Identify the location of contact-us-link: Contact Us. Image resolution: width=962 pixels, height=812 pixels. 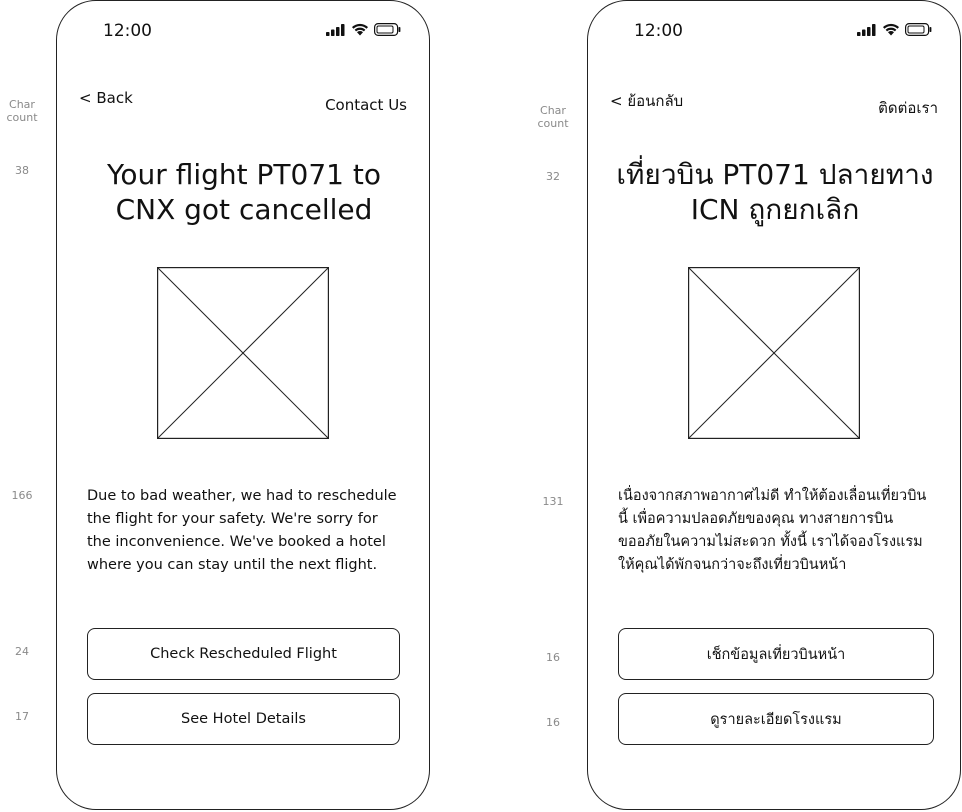
(366, 105).